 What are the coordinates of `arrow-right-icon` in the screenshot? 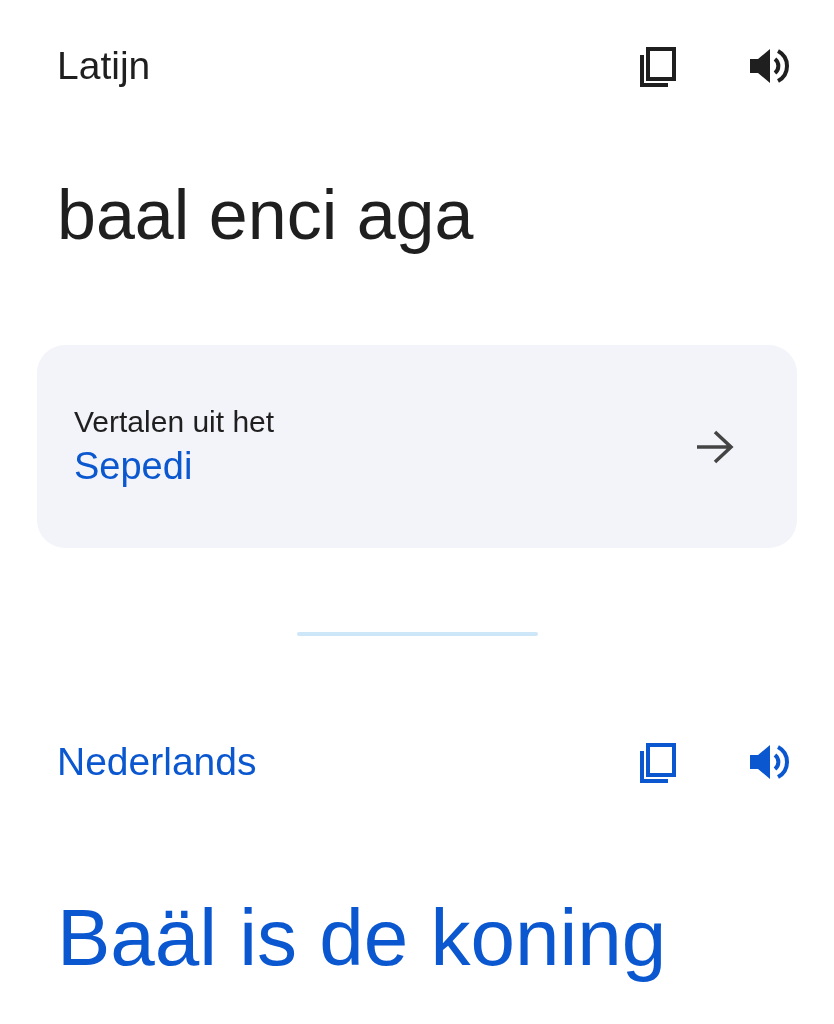 It's located at (715, 446).